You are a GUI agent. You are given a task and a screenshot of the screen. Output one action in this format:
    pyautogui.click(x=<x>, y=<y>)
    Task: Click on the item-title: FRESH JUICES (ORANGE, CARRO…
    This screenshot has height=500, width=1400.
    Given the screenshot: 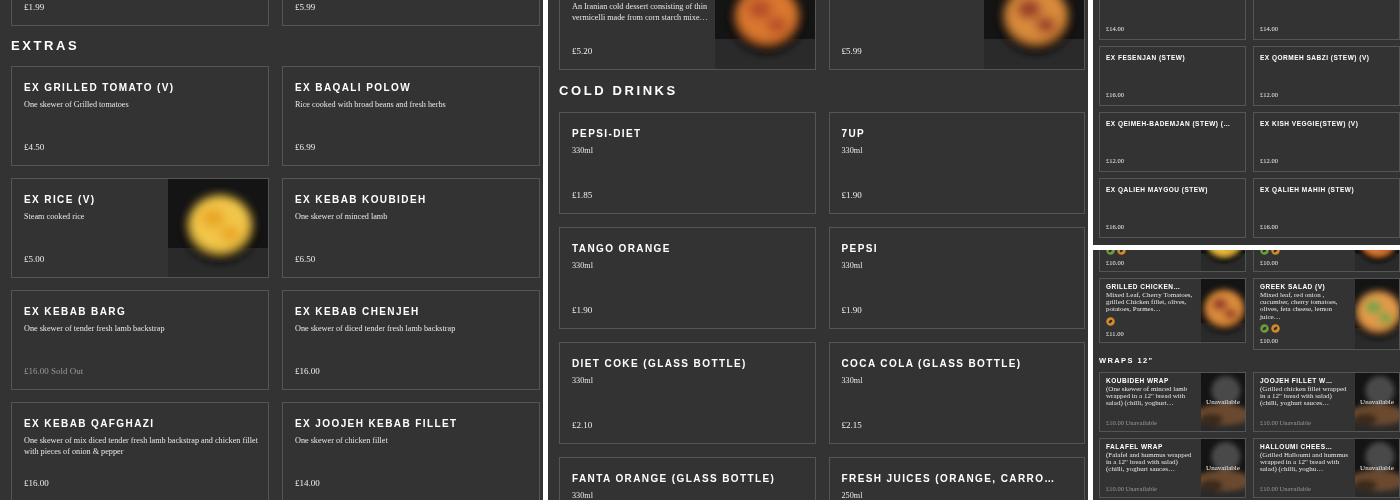 What is the action you would take?
    pyautogui.click(x=949, y=478)
    